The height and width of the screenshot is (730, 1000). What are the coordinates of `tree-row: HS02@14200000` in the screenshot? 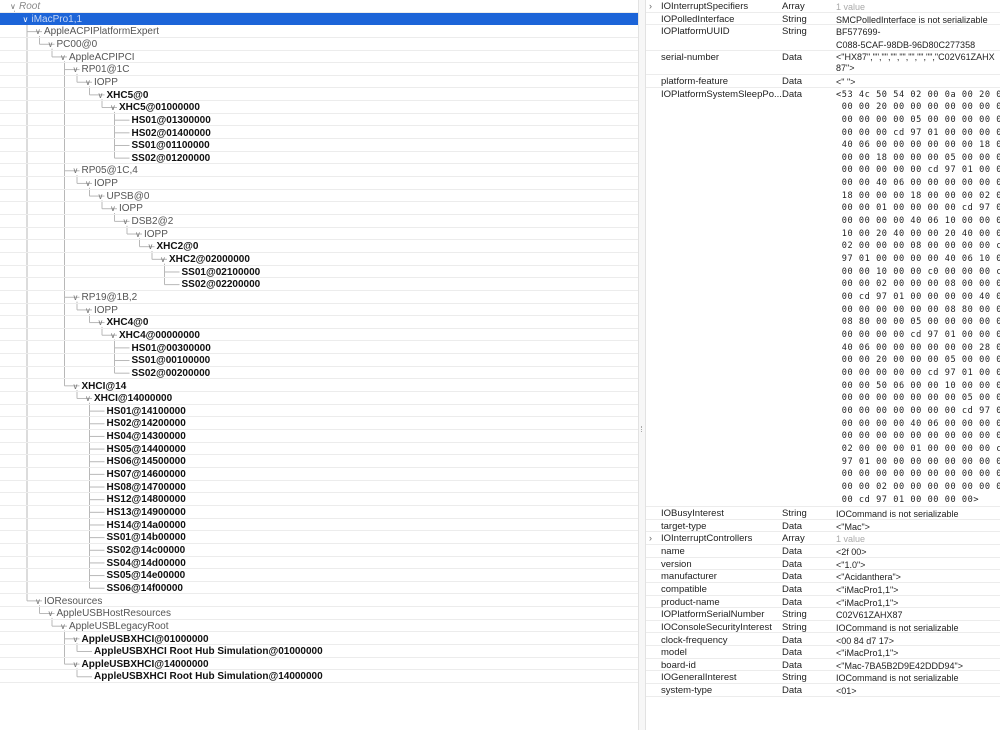 It's located at (319, 424).